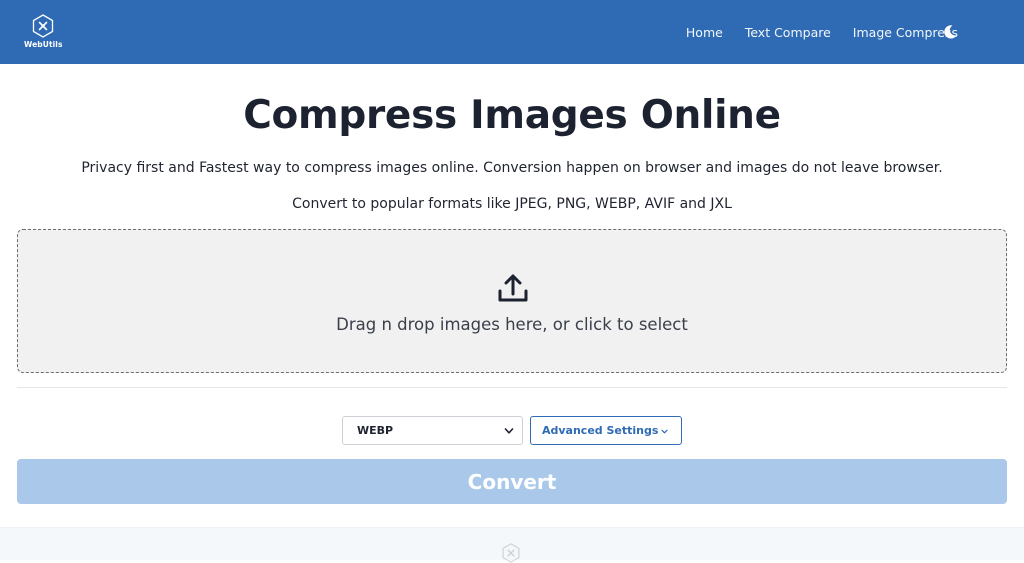  Describe the element at coordinates (375, 430) in the screenshot. I see `format-select-value: WEBP` at that location.